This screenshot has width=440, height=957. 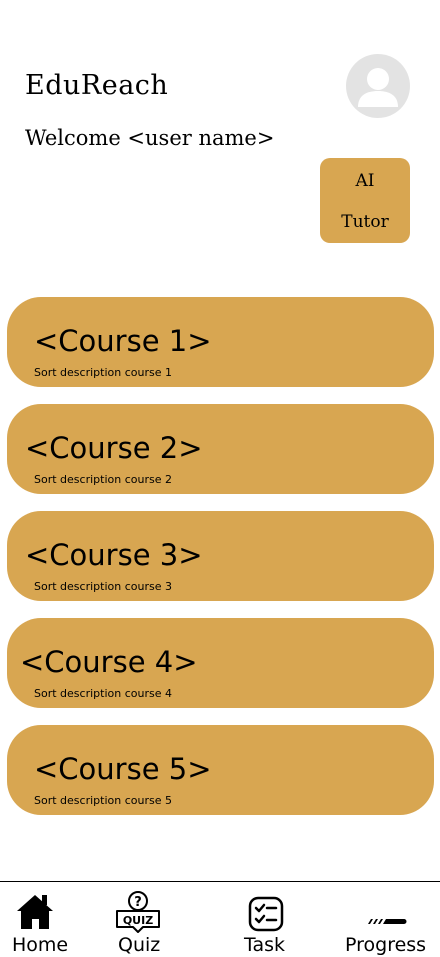 What do you see at coordinates (103, 479) in the screenshot?
I see `course-description: Sort description course 2` at bounding box center [103, 479].